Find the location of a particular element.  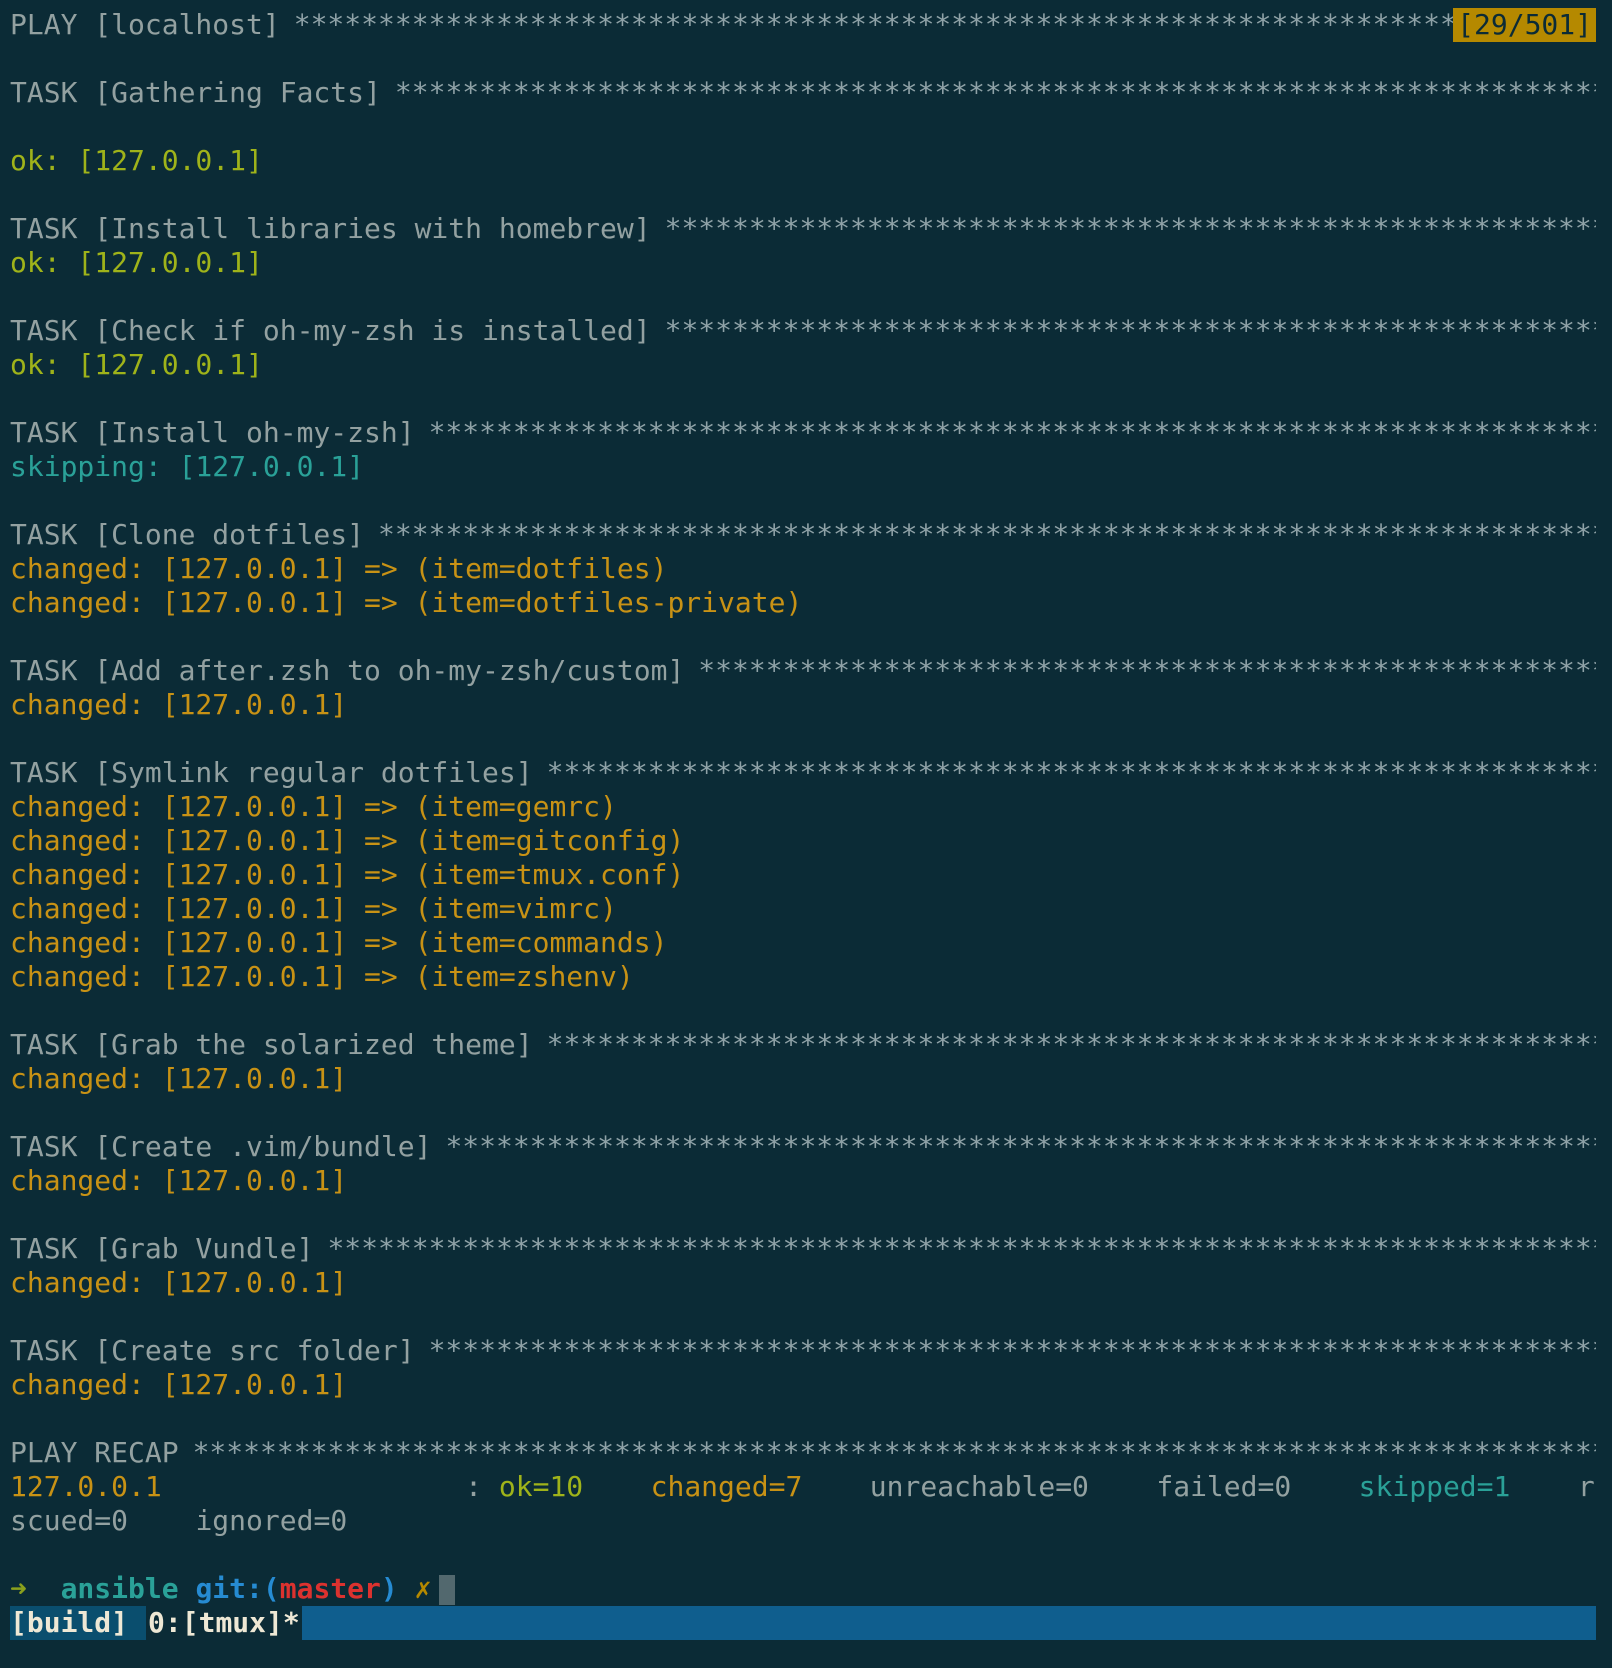

task-header: TASK [Grab Vundle] is located at coordinates (803, 1249).